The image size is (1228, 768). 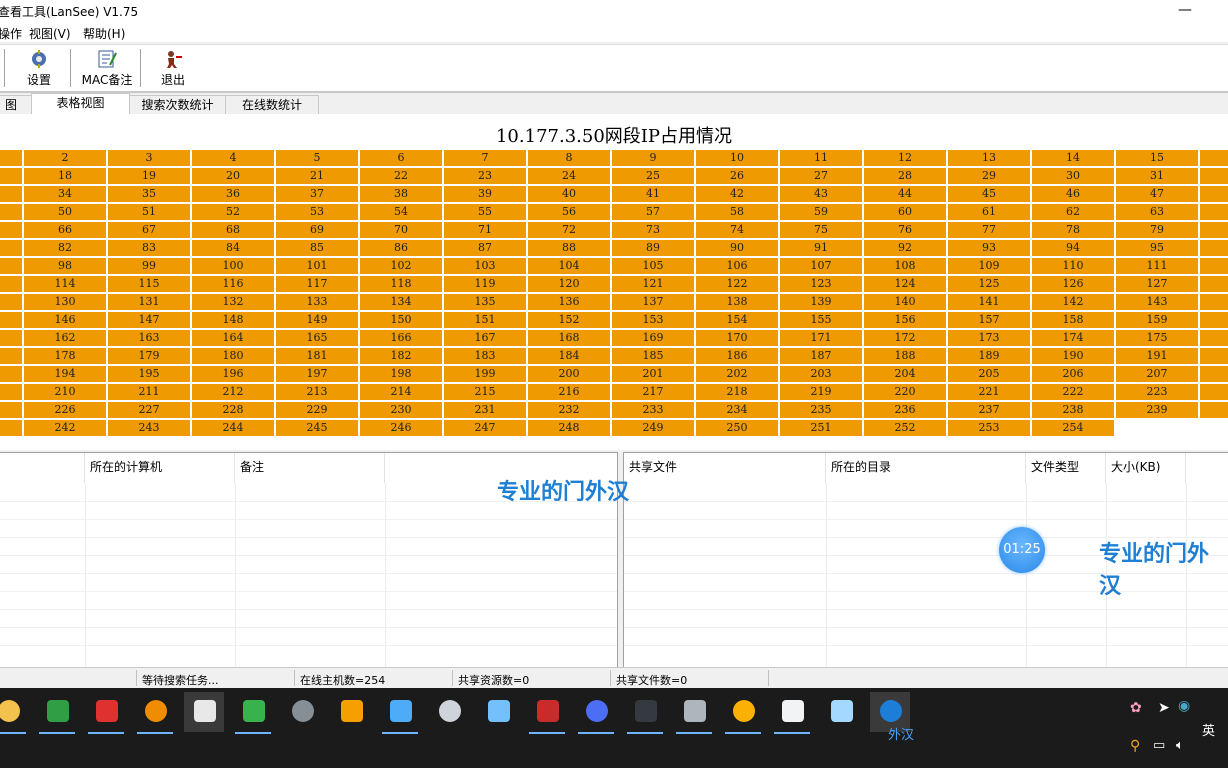 What do you see at coordinates (569, 284) in the screenshot?
I see `ip-cell: 120` at bounding box center [569, 284].